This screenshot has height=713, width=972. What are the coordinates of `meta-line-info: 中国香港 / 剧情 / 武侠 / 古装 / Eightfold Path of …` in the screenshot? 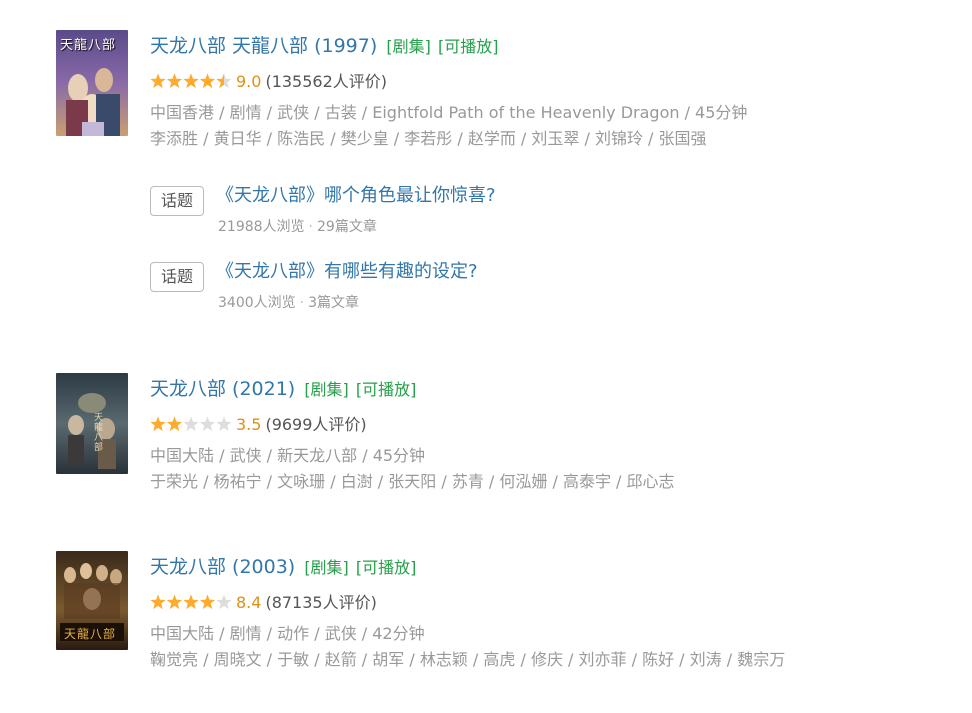 It's located at (449, 112).